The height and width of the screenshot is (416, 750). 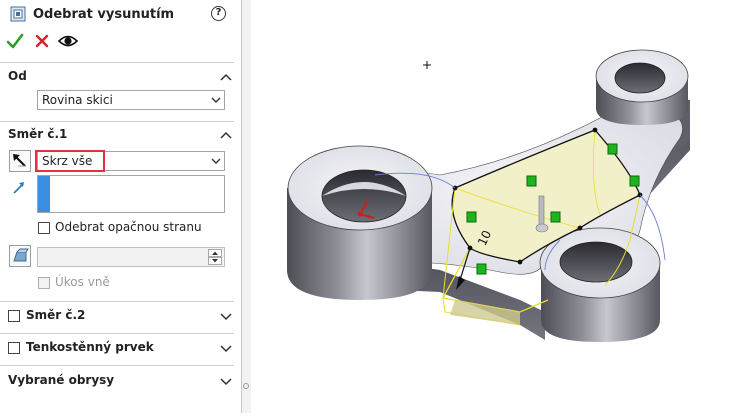 What do you see at coordinates (61, 380) in the screenshot?
I see `selected-contours-section-title: Vybrané obrysy` at bounding box center [61, 380].